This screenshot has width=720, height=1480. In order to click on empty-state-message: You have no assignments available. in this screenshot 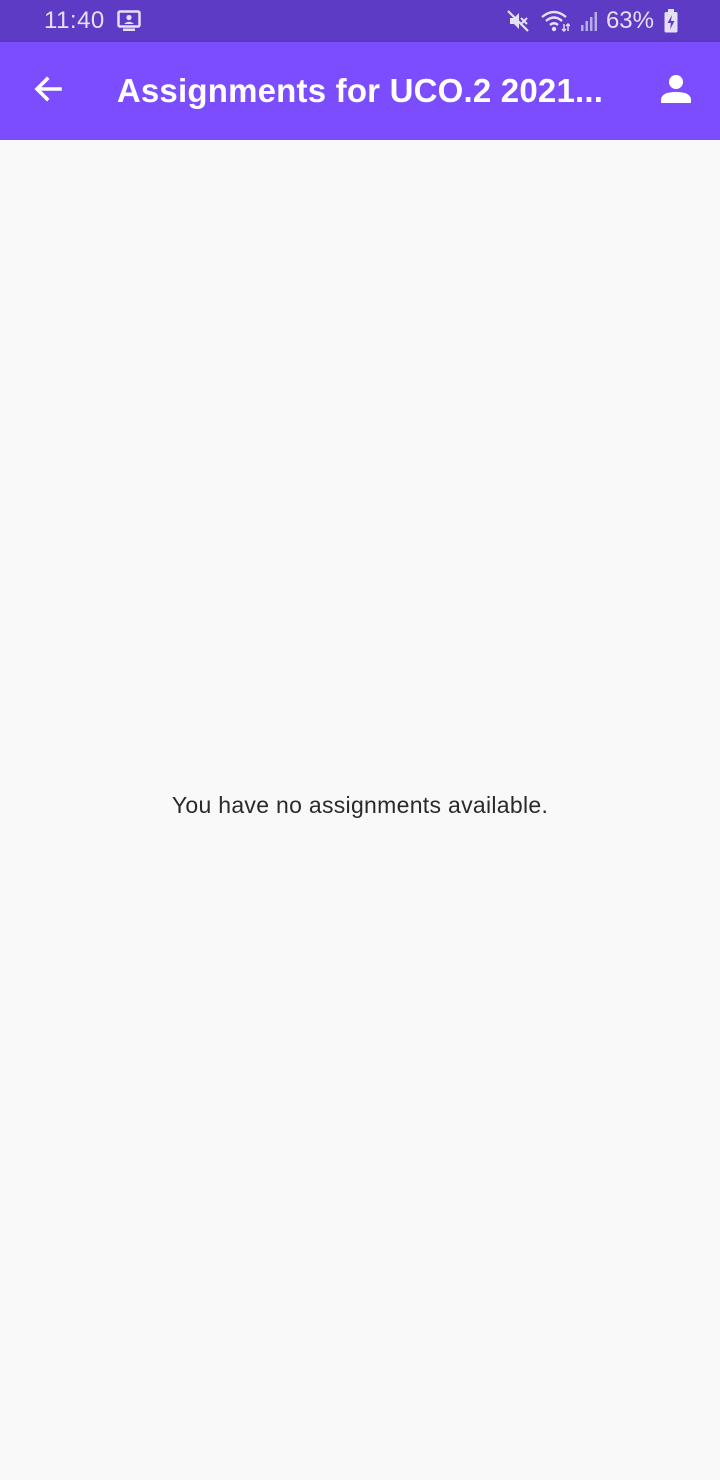, I will do `click(360, 805)`.